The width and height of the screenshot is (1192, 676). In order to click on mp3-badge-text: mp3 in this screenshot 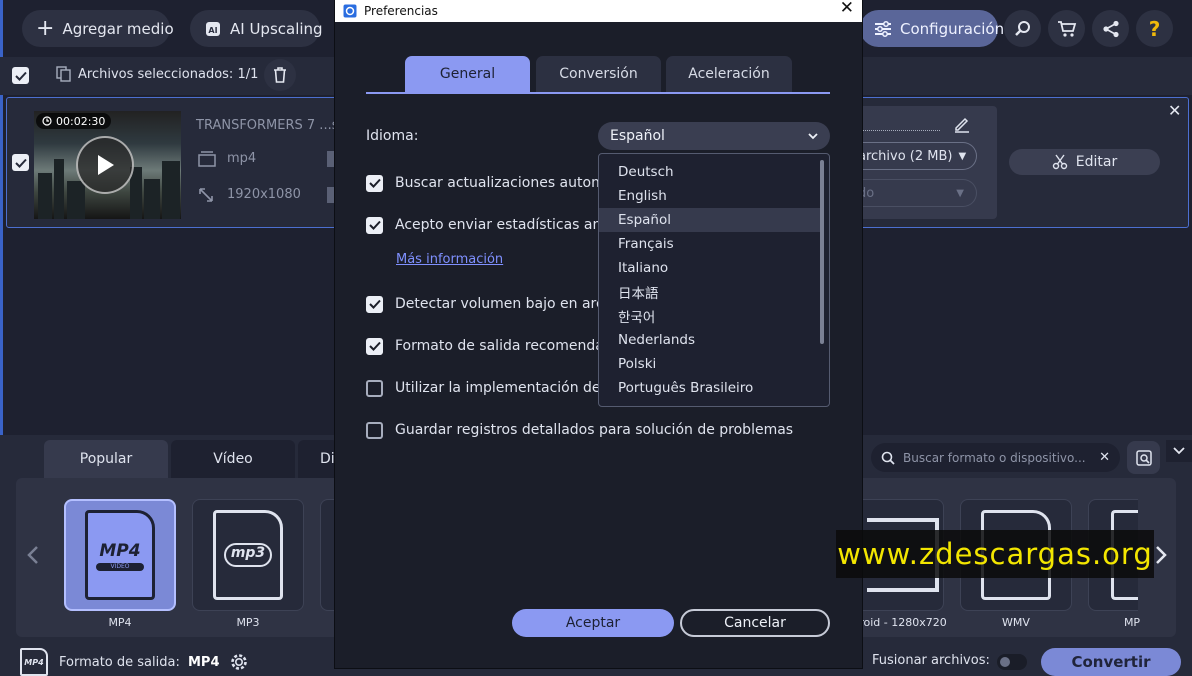, I will do `click(248, 553)`.